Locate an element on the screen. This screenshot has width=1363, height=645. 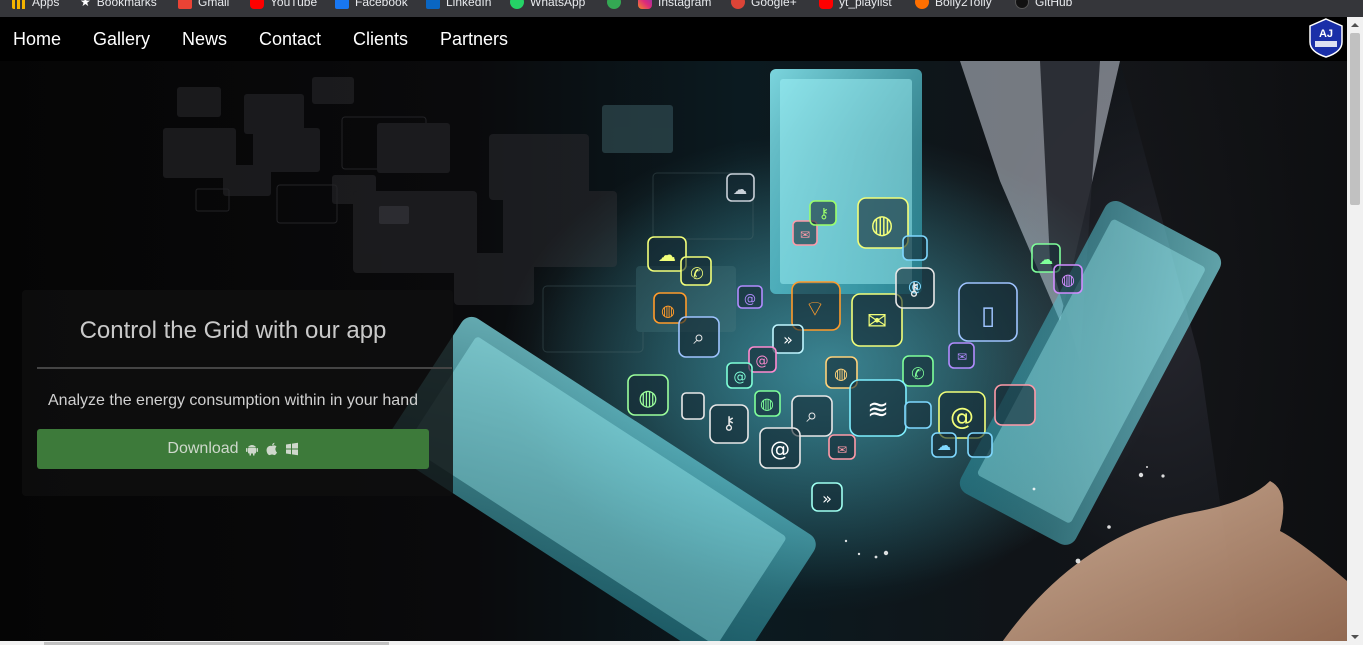
nav-news: News is located at coordinates (204, 39).